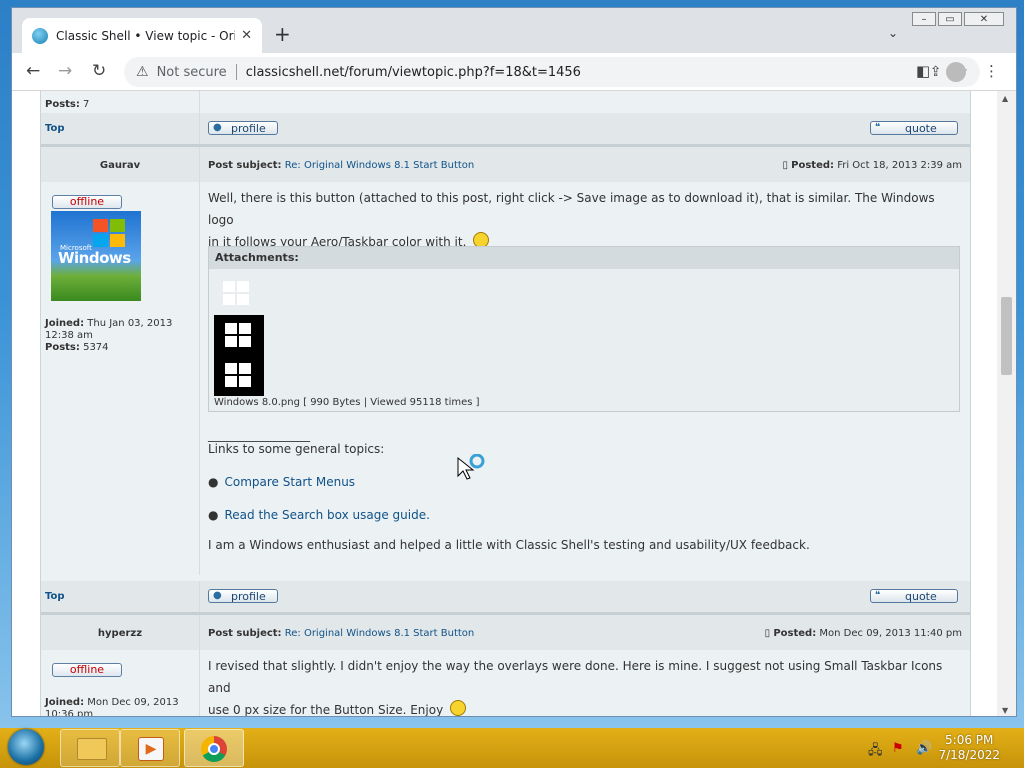 Image resolution: width=1024 pixels, height=768 pixels. I want to click on clock-time: 5:06 PM, so click(969, 740).